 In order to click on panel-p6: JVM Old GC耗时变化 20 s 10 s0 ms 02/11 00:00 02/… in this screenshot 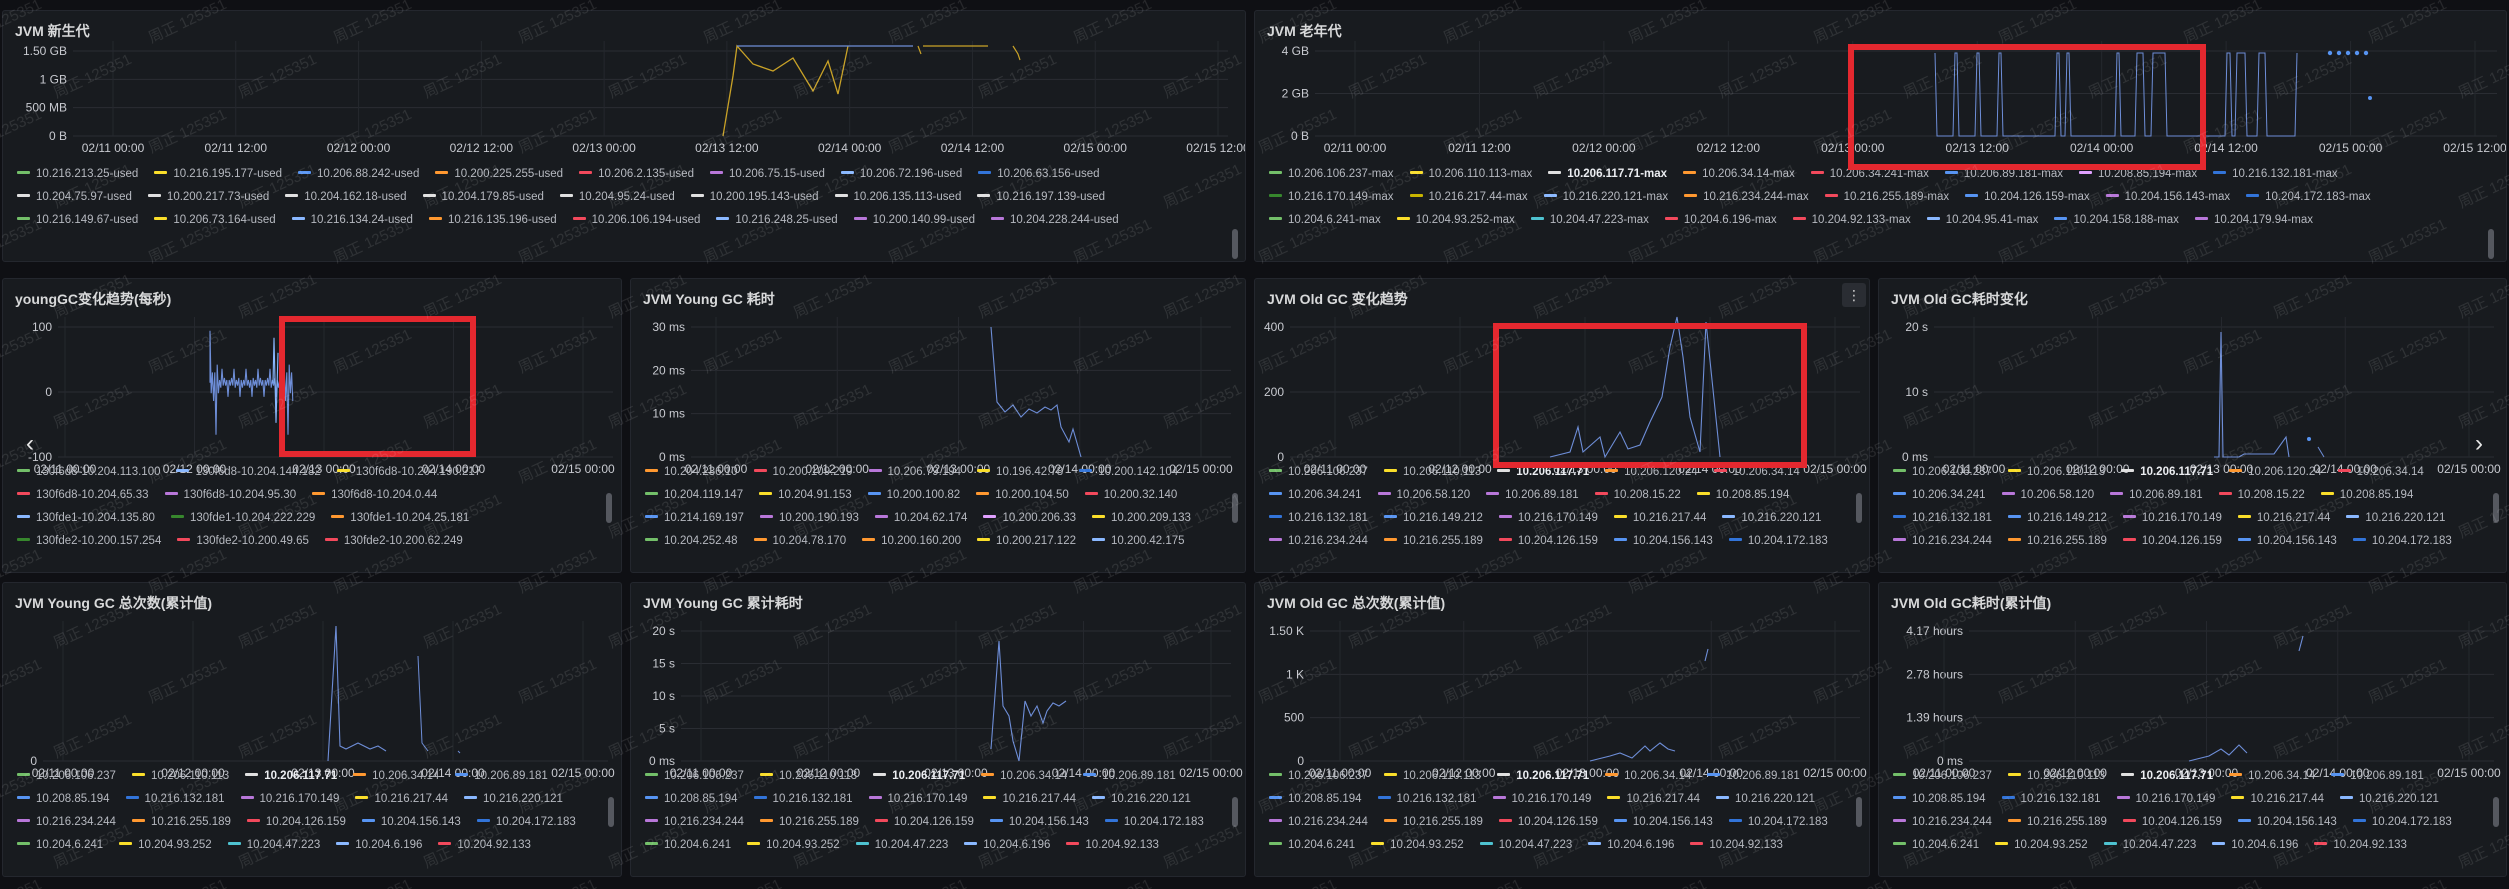, I will do `click(2192, 425)`.